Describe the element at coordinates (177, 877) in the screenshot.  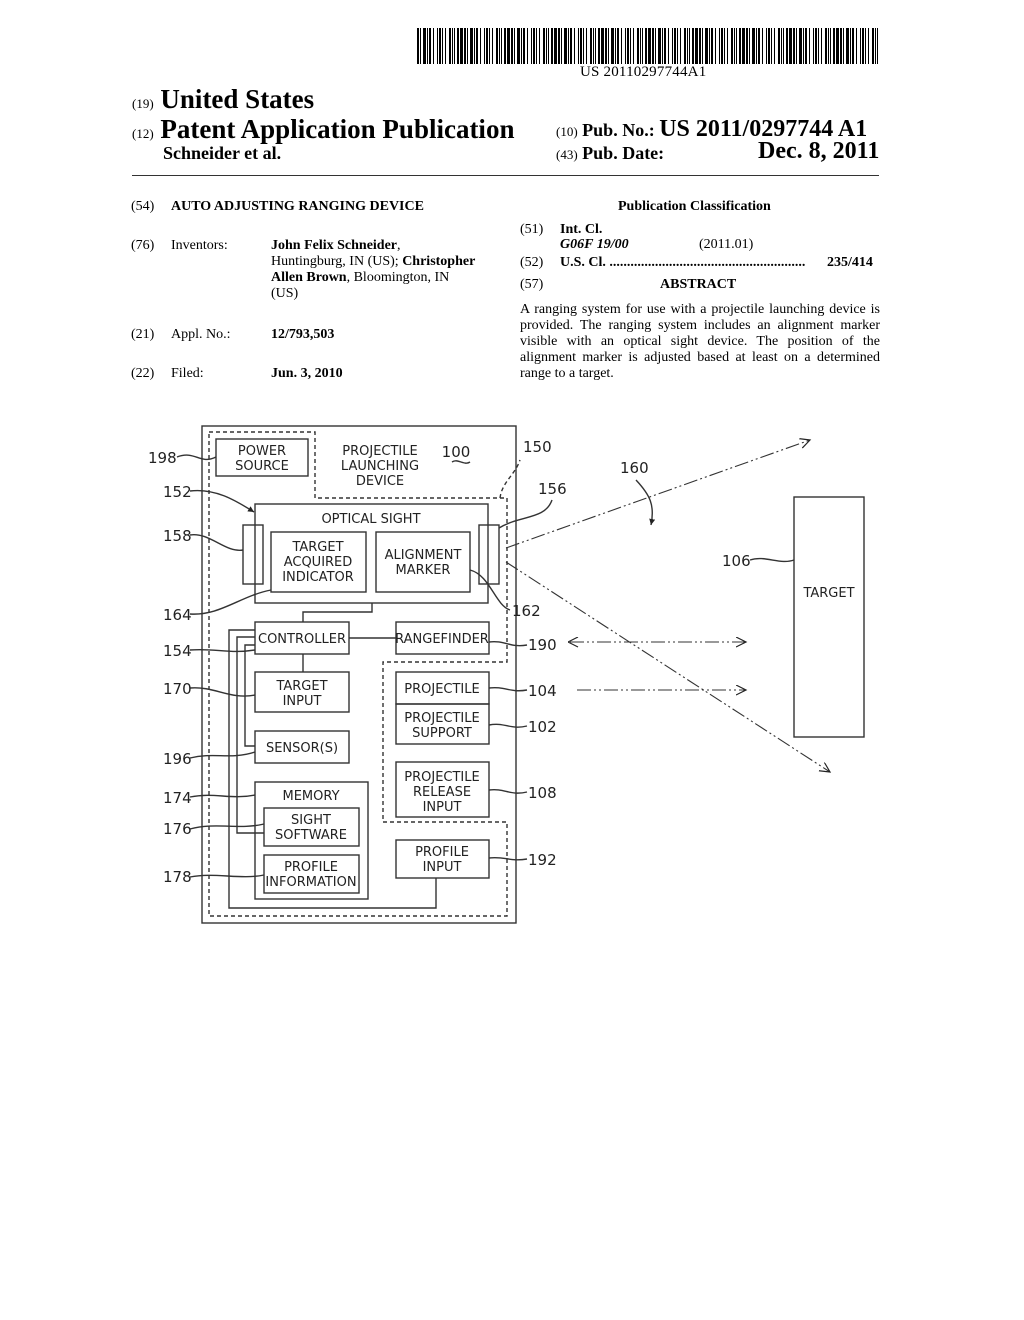
I see `ref-178: 178` at that location.